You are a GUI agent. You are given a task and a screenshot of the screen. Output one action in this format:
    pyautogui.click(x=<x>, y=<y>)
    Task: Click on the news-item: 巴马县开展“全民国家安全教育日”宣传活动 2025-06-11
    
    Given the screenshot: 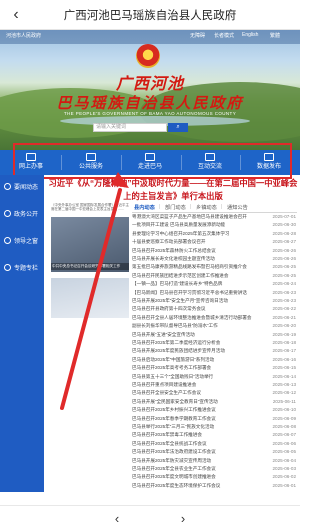 What is the action you would take?
    pyautogui.click(x=214, y=403)
    